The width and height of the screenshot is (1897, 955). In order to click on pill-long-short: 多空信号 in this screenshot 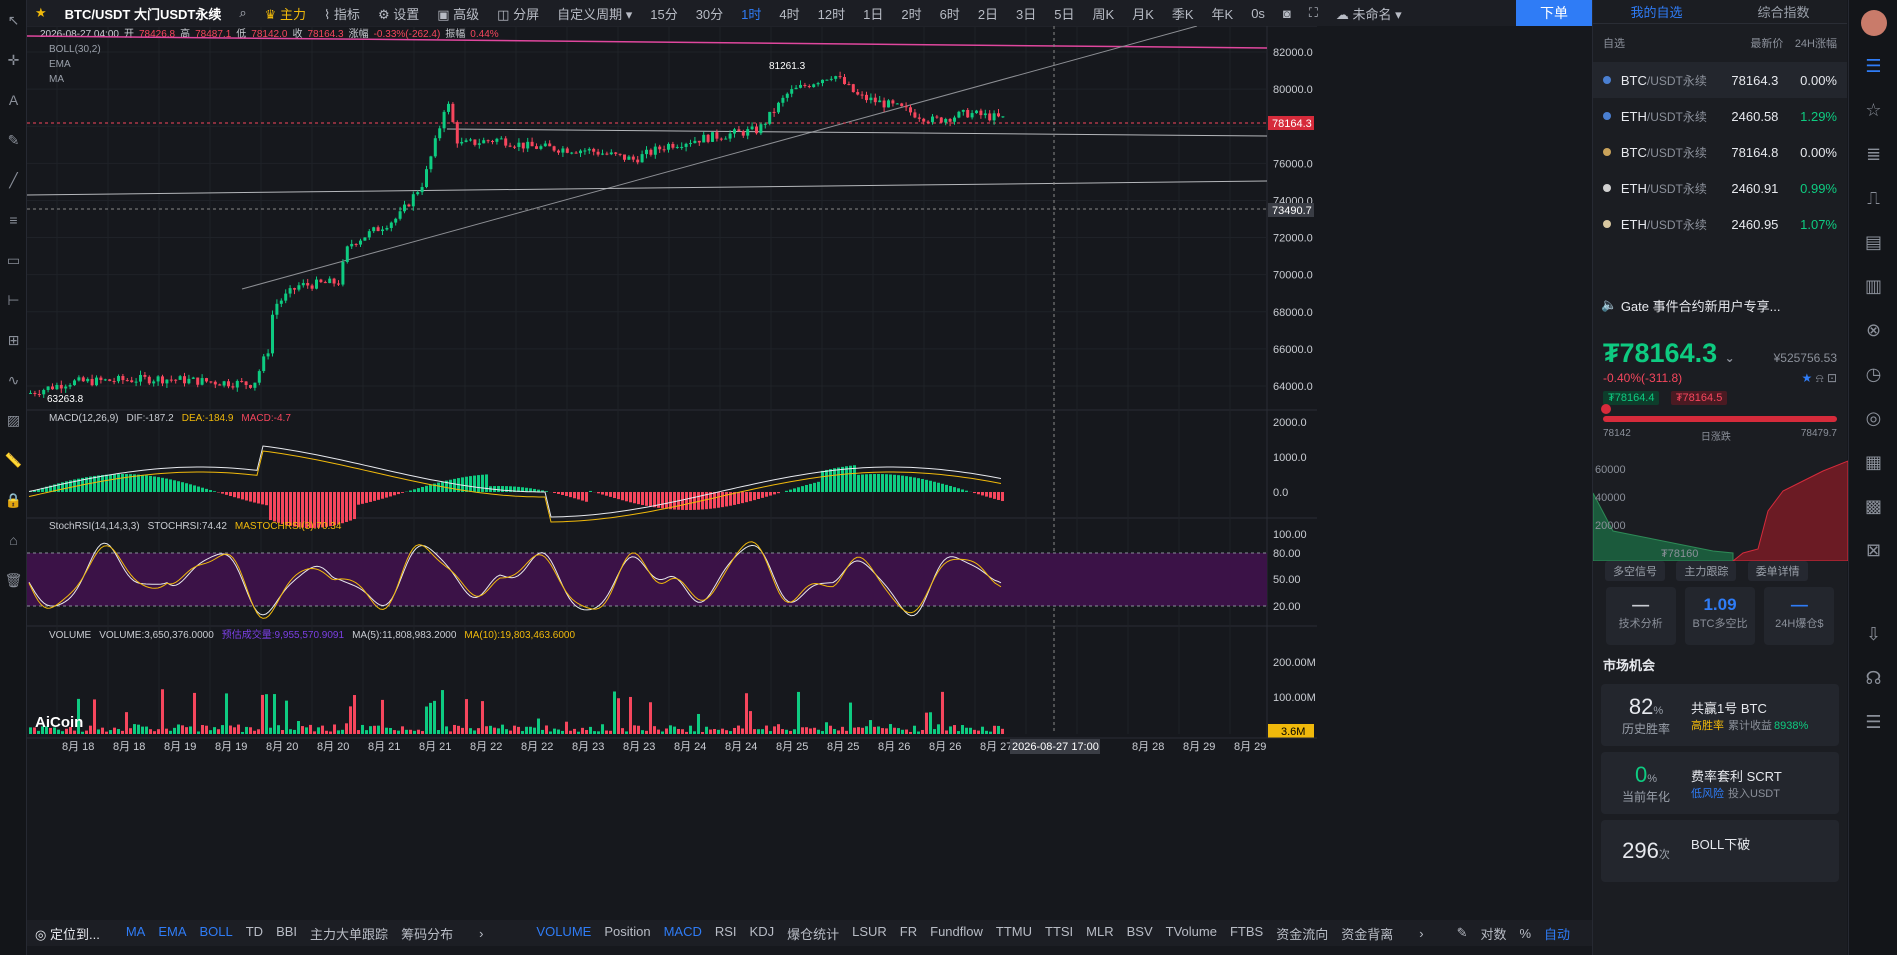, I will do `click(1635, 571)`.